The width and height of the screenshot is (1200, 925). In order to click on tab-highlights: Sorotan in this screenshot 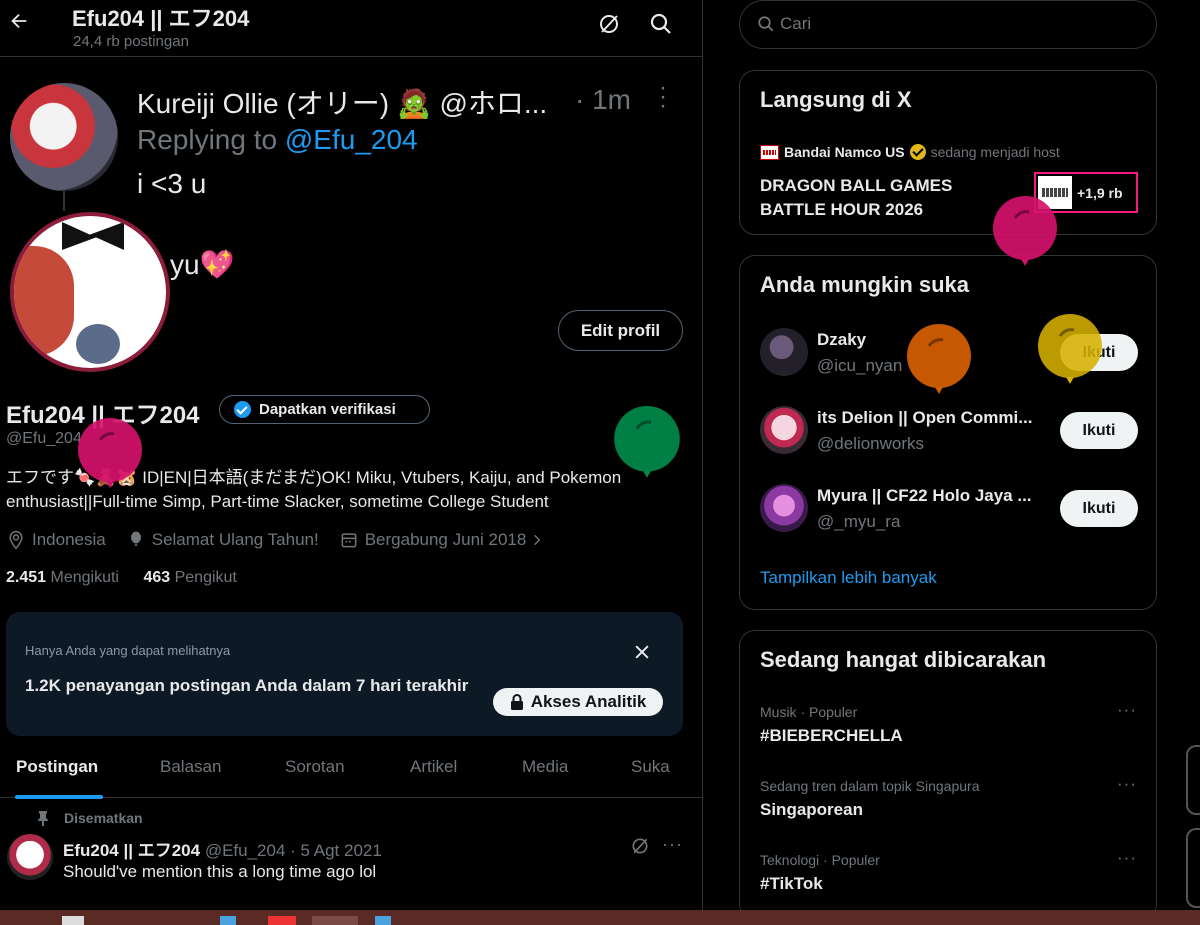, I will do `click(315, 767)`.